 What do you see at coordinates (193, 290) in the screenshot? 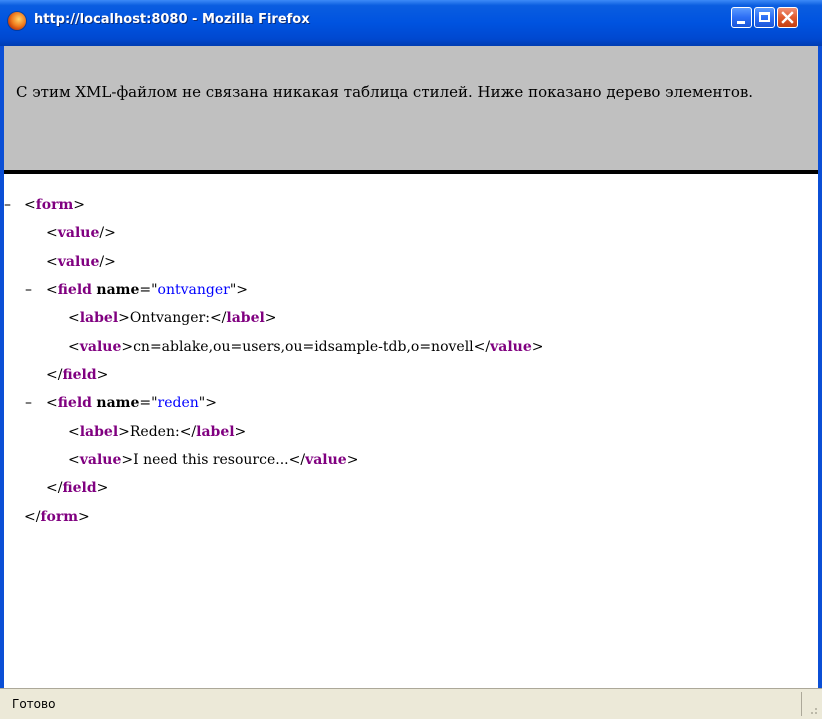
I see `attr-value: ontvanger` at bounding box center [193, 290].